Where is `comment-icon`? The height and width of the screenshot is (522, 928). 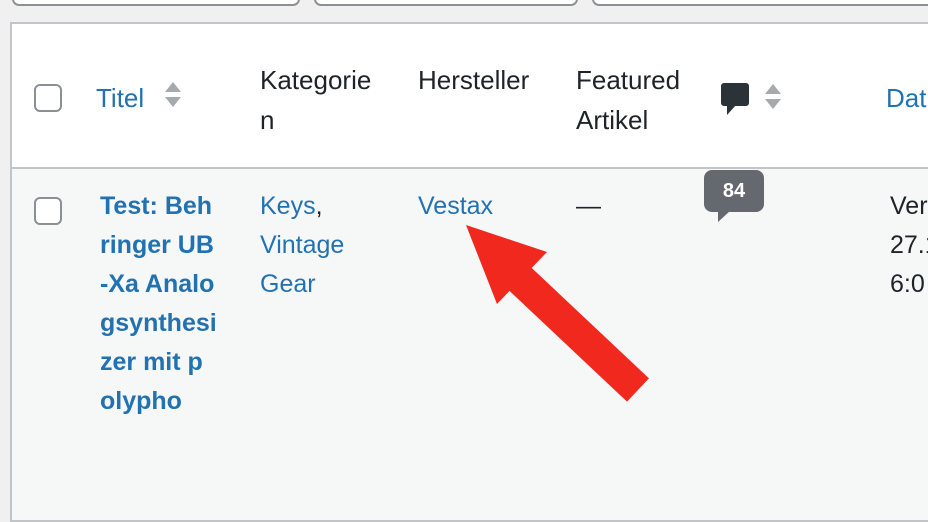
comment-icon is located at coordinates (735, 99).